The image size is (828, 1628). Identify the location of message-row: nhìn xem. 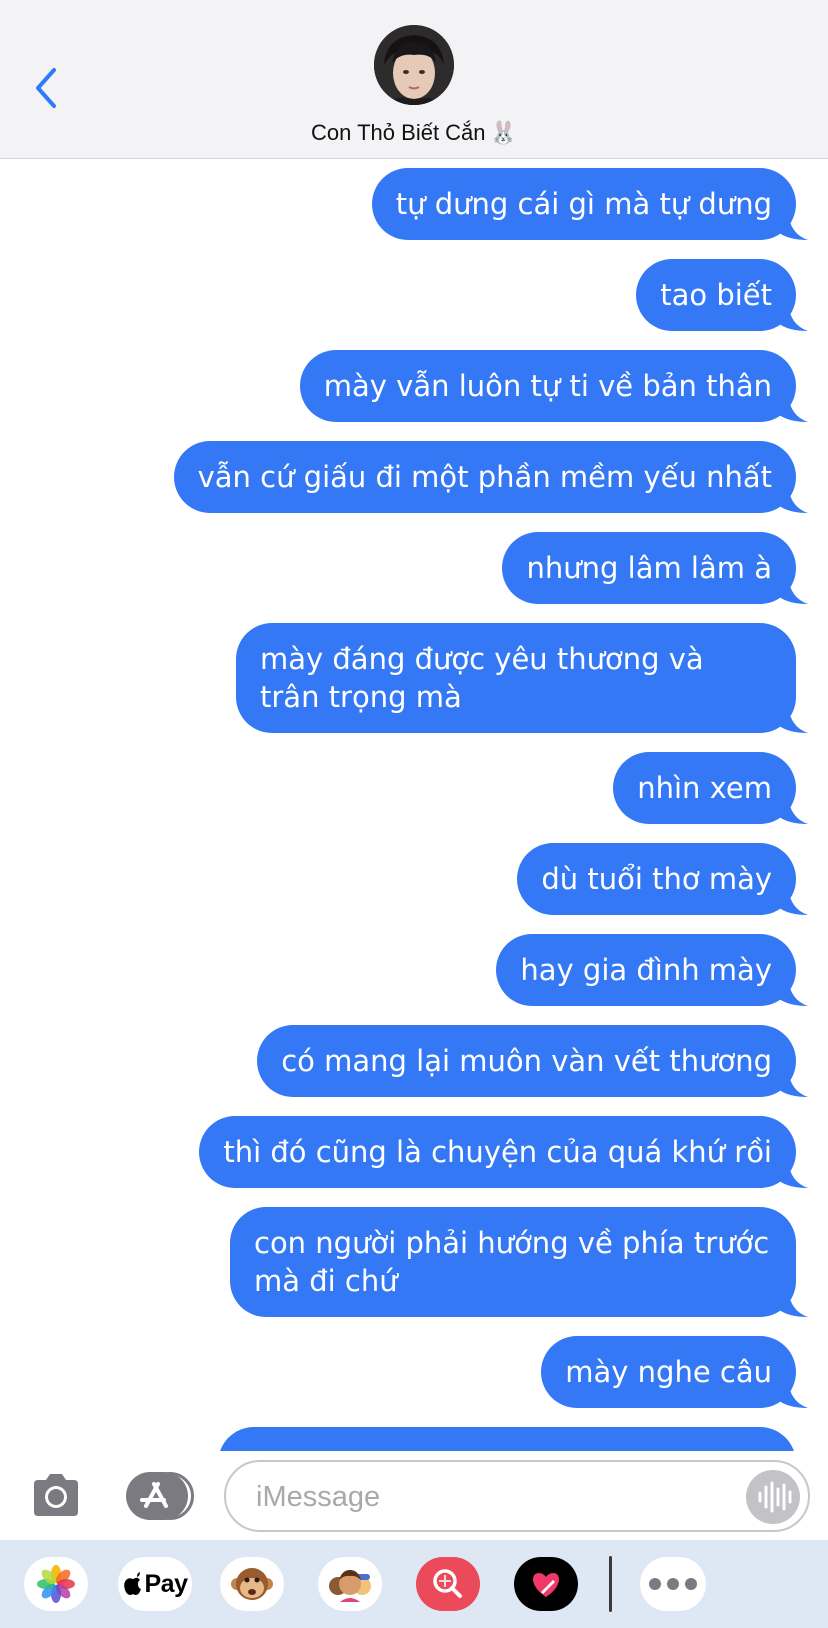
(710, 788).